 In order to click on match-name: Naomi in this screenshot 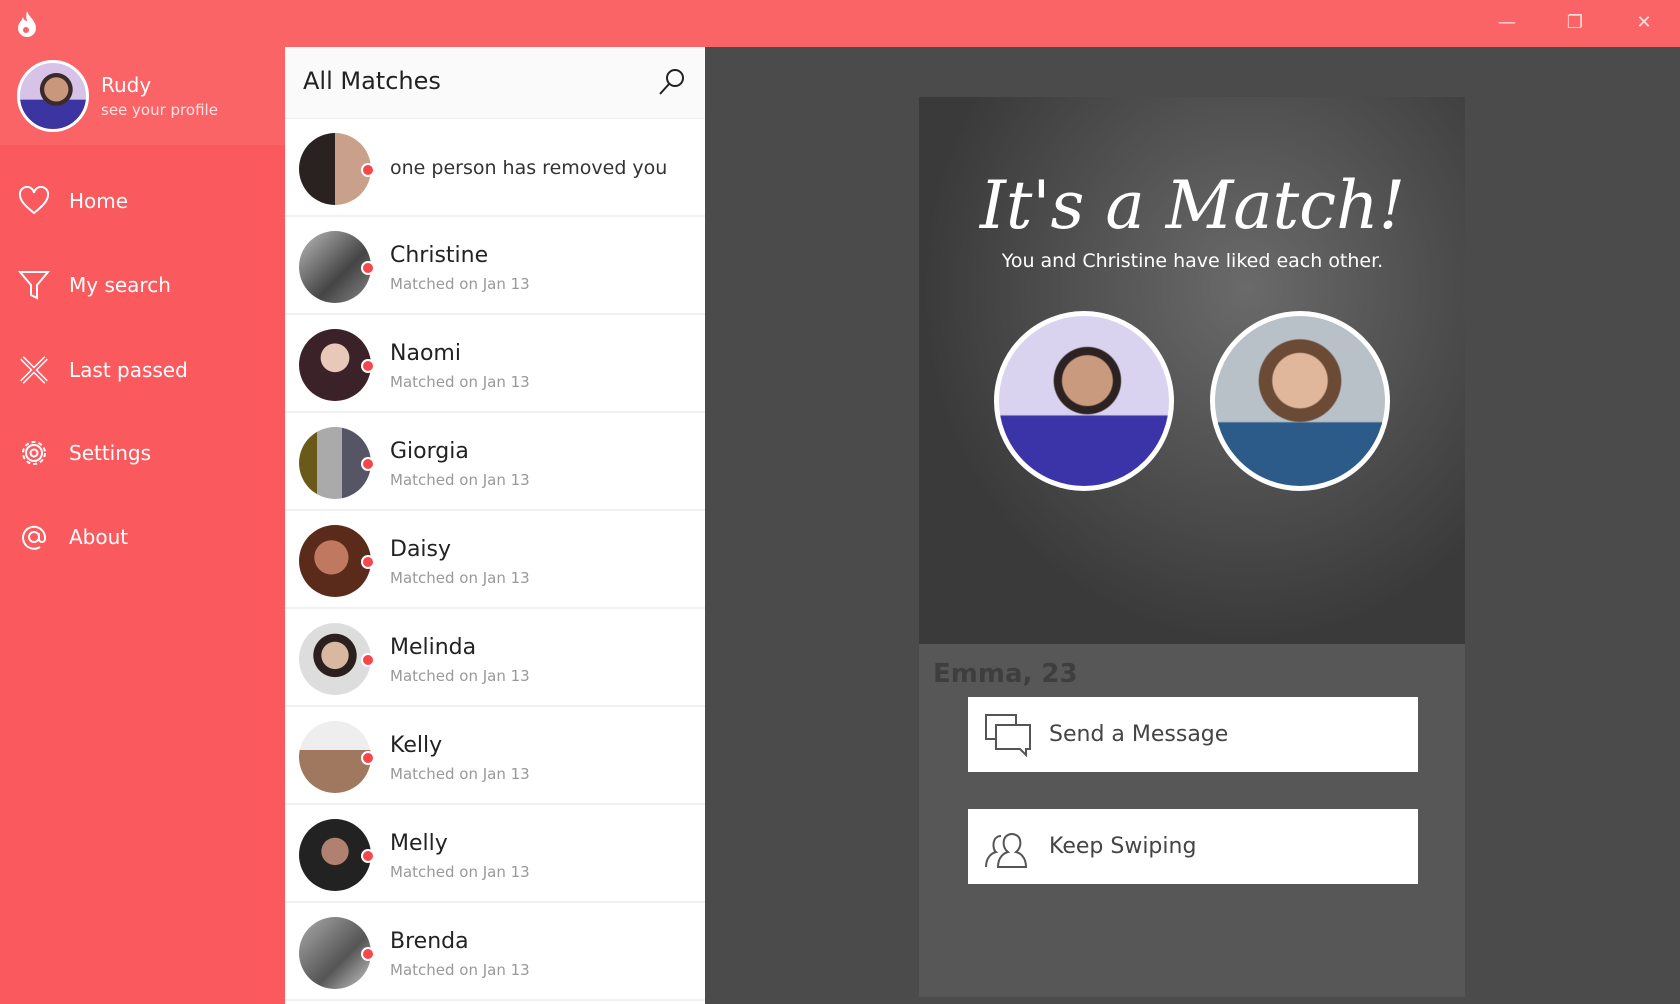, I will do `click(425, 353)`.